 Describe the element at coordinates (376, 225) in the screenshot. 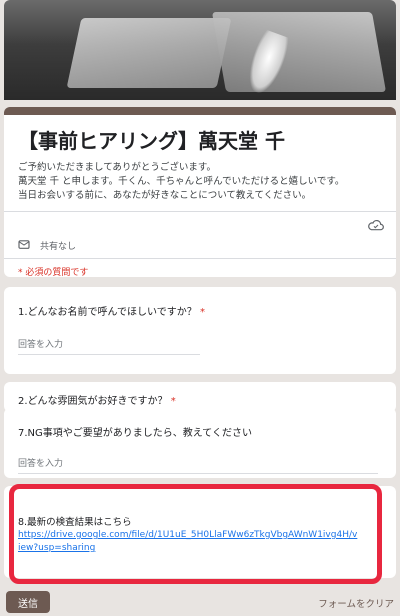

I see `cloud-save-icon` at that location.